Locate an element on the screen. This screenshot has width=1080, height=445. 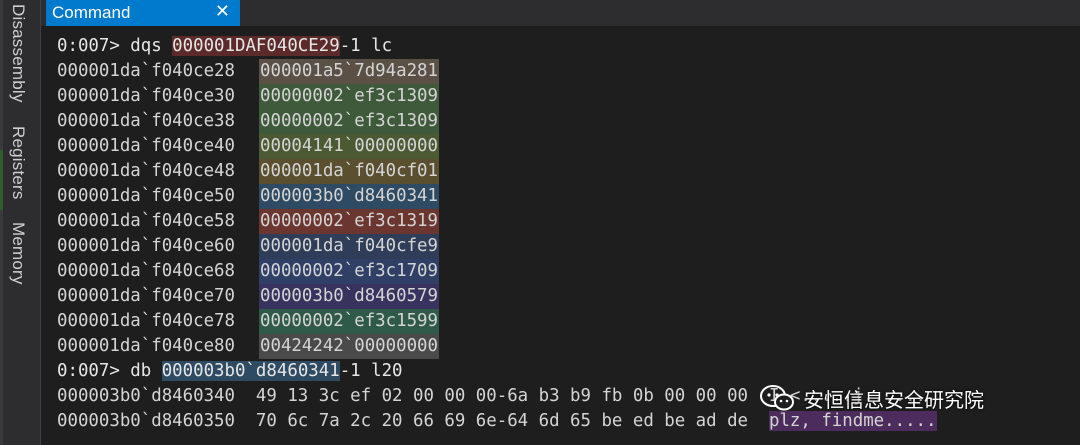
row-address: 000001da`f040ce48 is located at coordinates (146, 171).